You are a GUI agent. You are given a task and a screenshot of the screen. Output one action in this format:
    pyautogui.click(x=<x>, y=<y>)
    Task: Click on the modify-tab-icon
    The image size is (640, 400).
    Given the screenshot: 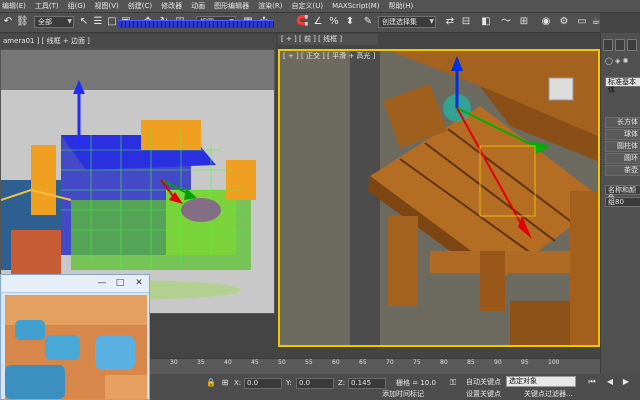 What is the action you would take?
    pyautogui.click(x=620, y=45)
    